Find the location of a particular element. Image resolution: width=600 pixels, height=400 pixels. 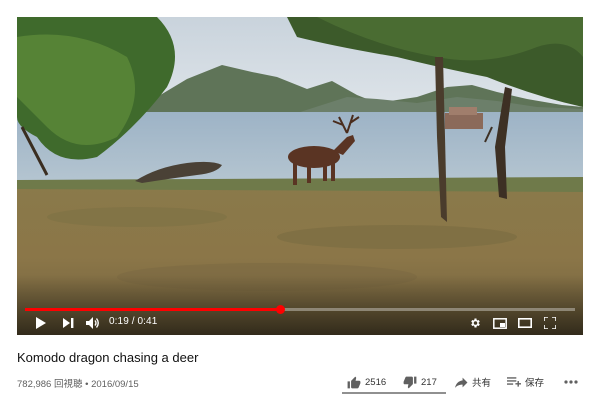

gear-icon is located at coordinates (475, 323).